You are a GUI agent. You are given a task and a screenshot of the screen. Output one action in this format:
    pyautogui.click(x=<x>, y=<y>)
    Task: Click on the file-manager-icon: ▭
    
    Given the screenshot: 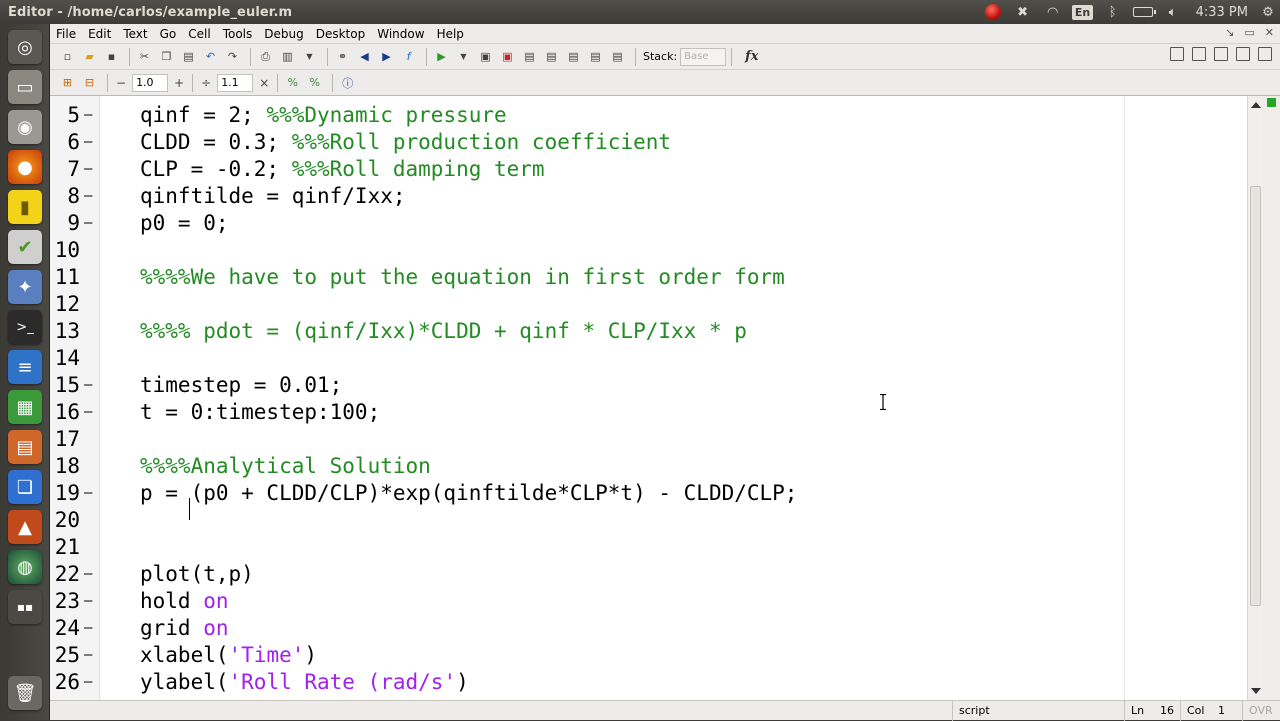 What is the action you would take?
    pyautogui.click(x=25, y=87)
    